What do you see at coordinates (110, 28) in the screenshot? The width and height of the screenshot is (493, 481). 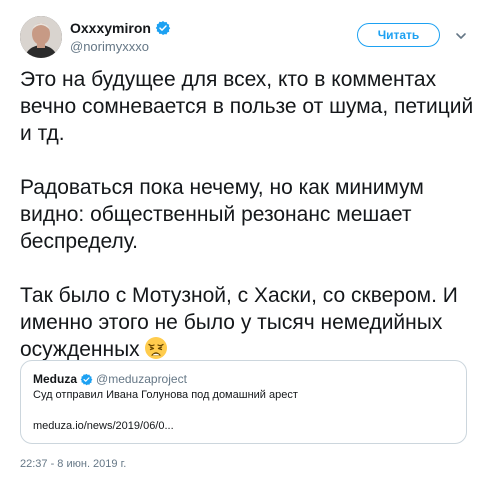 I see `author-display-name: Oxxxymiron` at bounding box center [110, 28].